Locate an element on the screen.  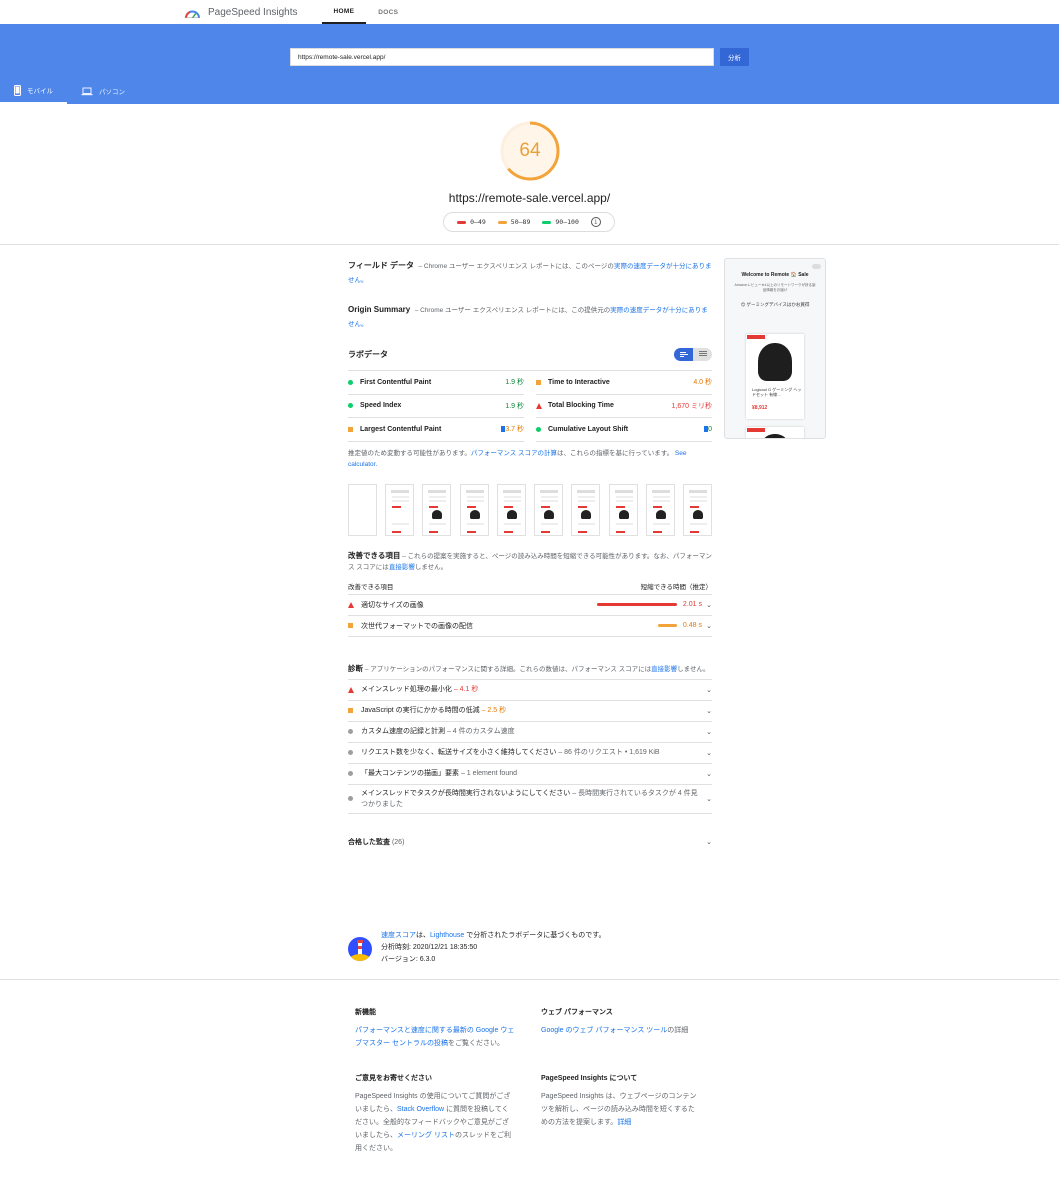
metric-value: 1,670 ミリ秒 is located at coordinates (691, 406).